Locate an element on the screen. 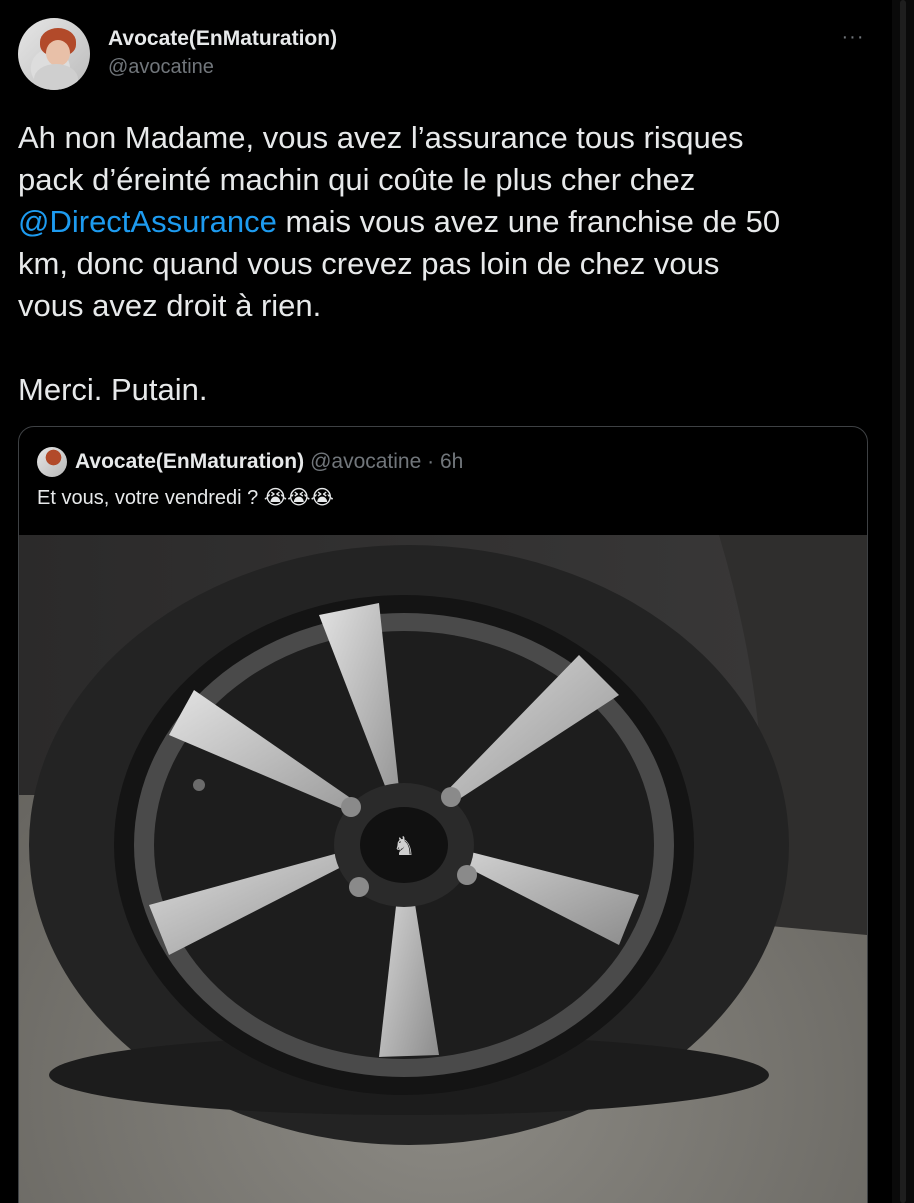  more-options-icon: ··· is located at coordinates (853, 37).